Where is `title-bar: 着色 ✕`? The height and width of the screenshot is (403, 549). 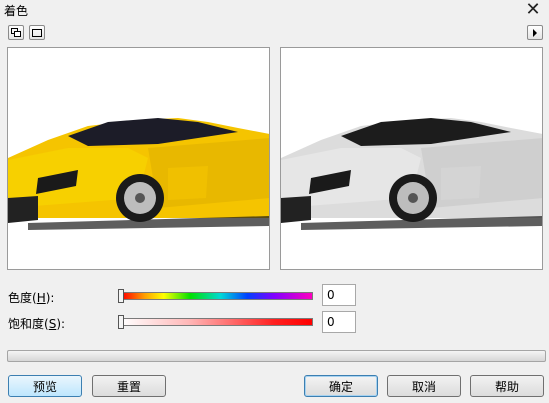
title-bar: 着色 ✕ is located at coordinates (274, 10).